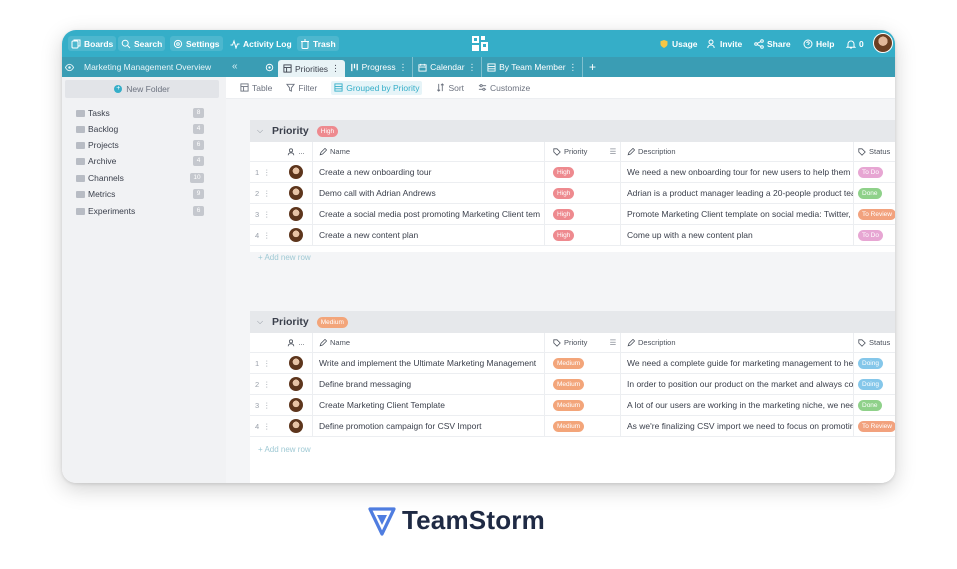 This screenshot has height=569, width=957. What do you see at coordinates (140, 178) in the screenshot?
I see `sidebar-item-channels: Channels 10` at bounding box center [140, 178].